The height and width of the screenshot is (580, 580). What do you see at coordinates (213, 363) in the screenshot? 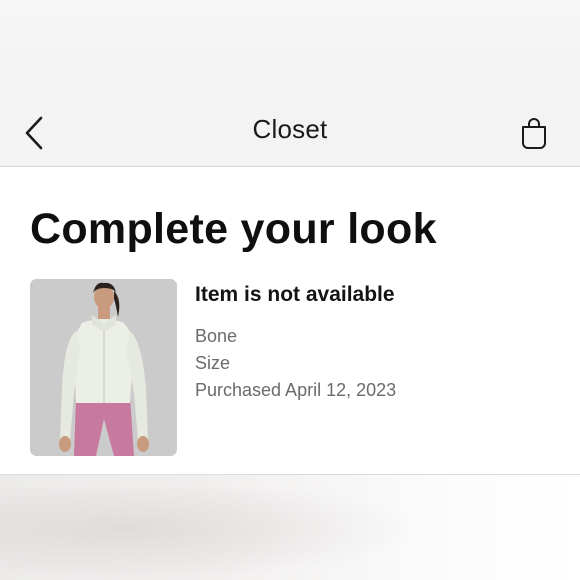
I see `product-size: Size` at bounding box center [213, 363].